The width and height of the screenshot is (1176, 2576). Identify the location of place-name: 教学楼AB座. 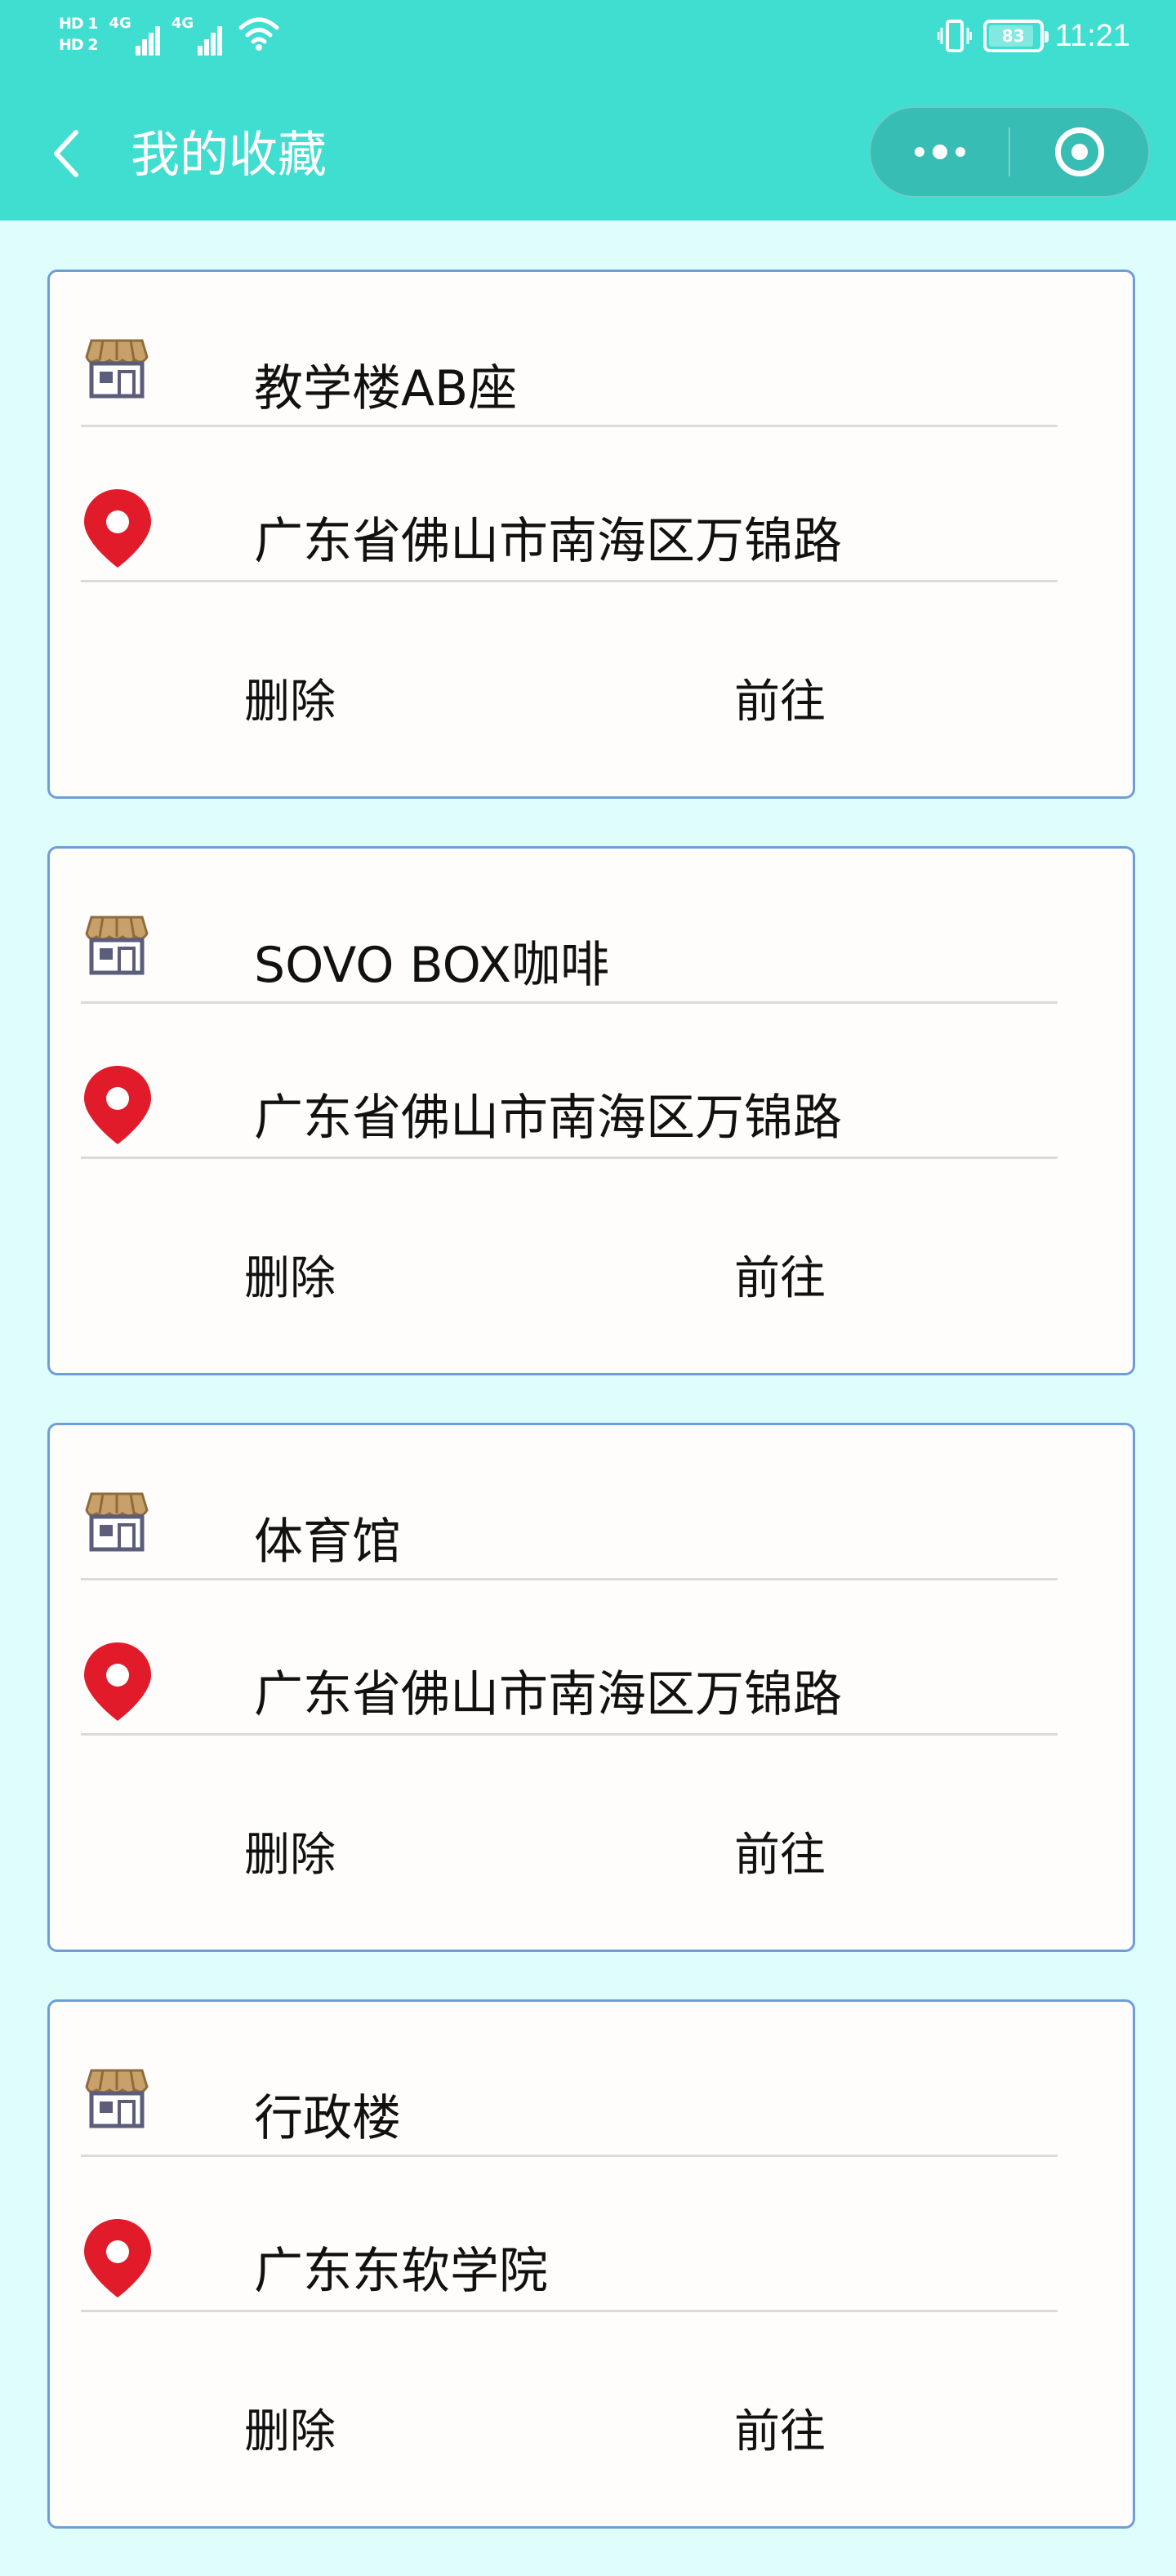
(386, 388).